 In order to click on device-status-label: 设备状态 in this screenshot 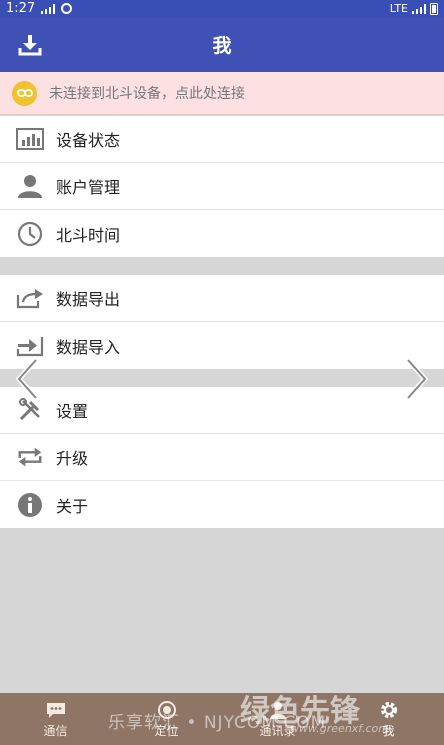, I will do `click(88, 140)`.